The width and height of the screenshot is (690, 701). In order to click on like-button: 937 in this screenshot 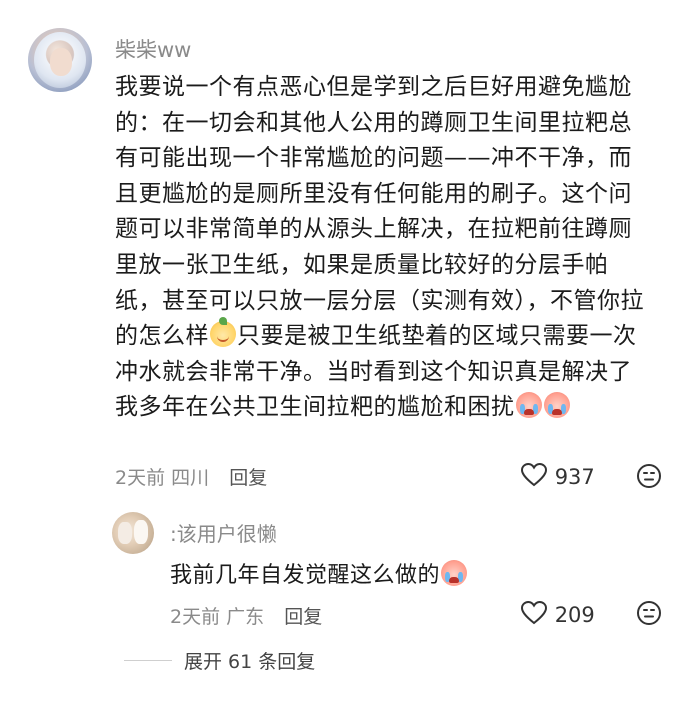, I will do `click(557, 475)`.